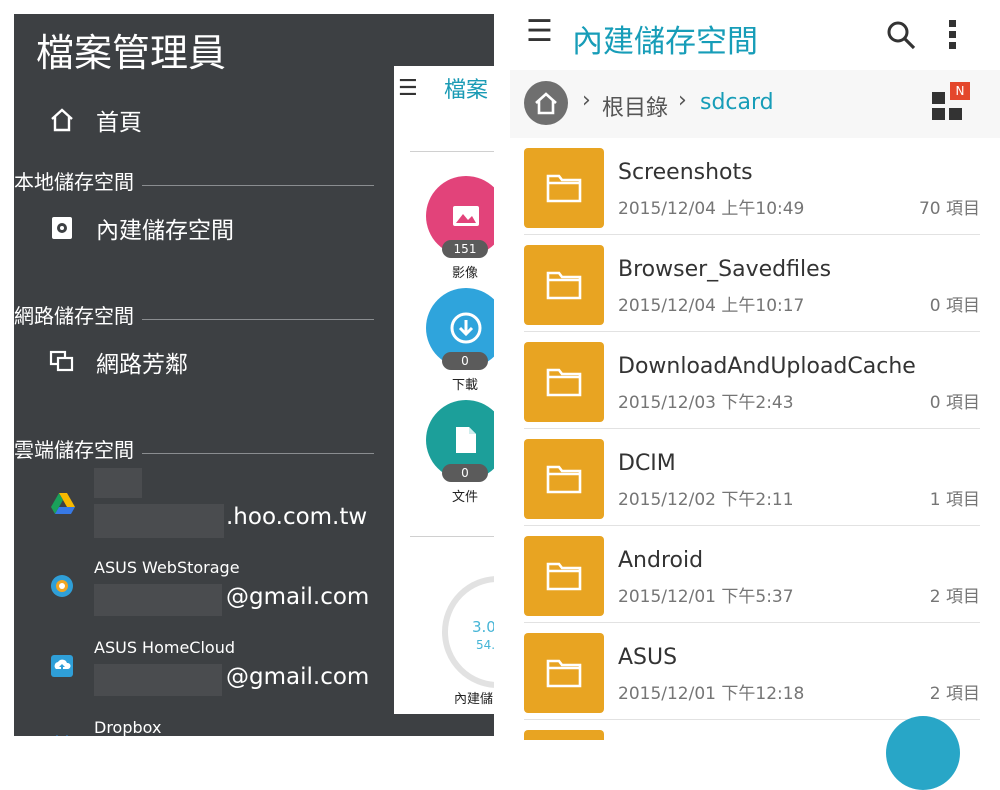 This screenshot has width=1000, height=790. I want to click on nav-item-internal-storage: 內建儲存空間, so click(124, 228).